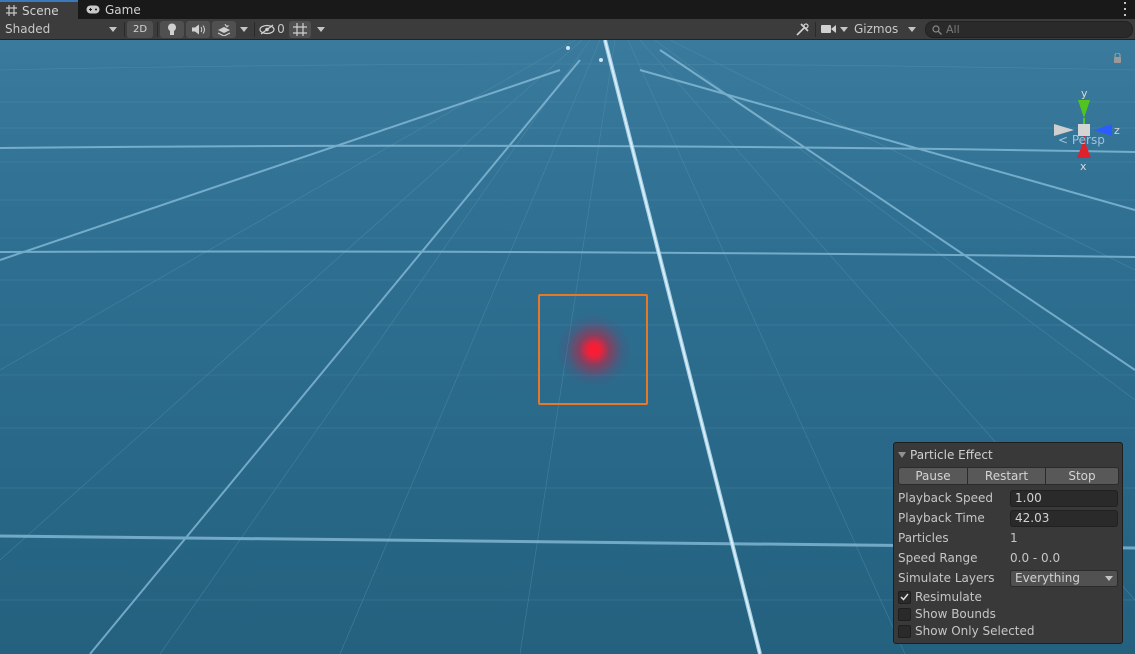 The width and height of the screenshot is (1135, 654). I want to click on draw-mode-dropdown: Shaded, so click(61, 29).